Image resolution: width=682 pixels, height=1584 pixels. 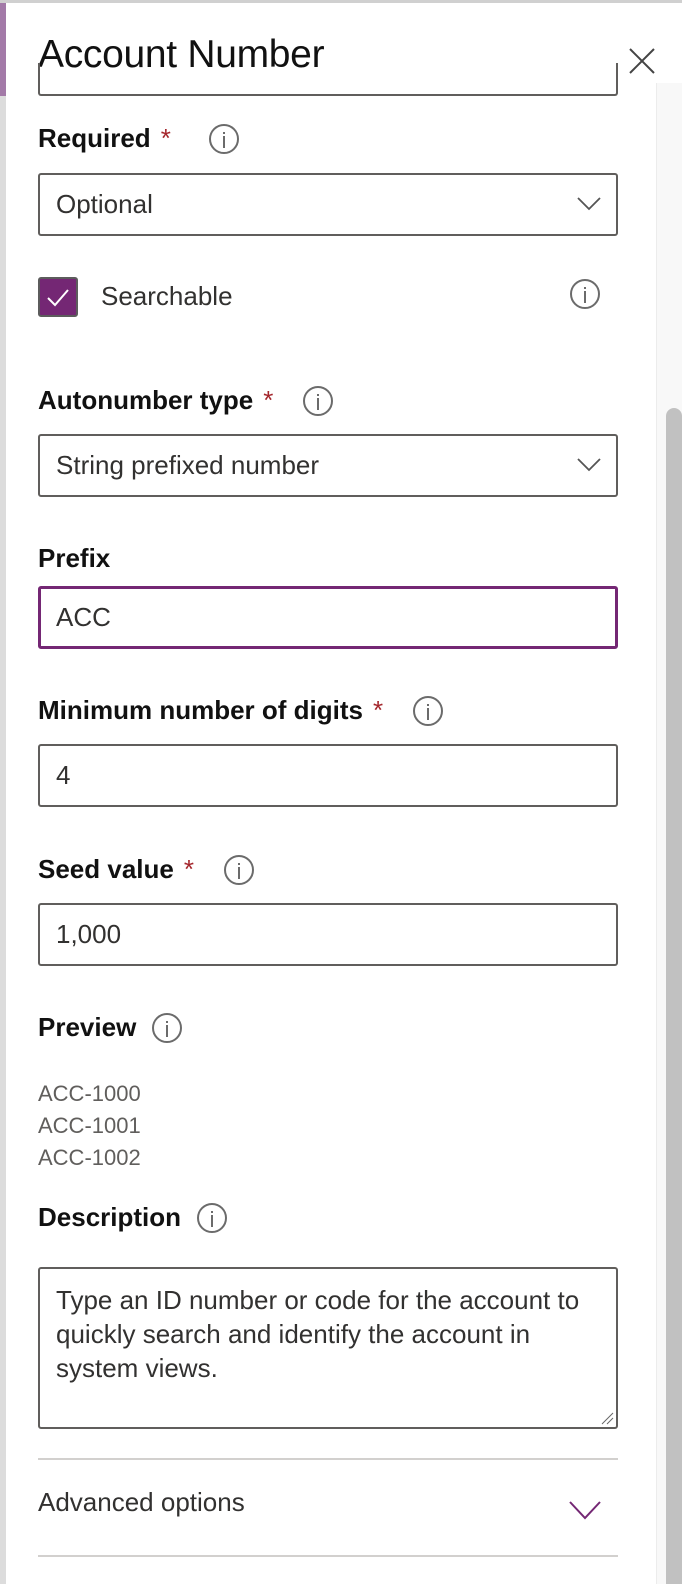 What do you see at coordinates (94, 138) in the screenshot?
I see `required-label-text: Required` at bounding box center [94, 138].